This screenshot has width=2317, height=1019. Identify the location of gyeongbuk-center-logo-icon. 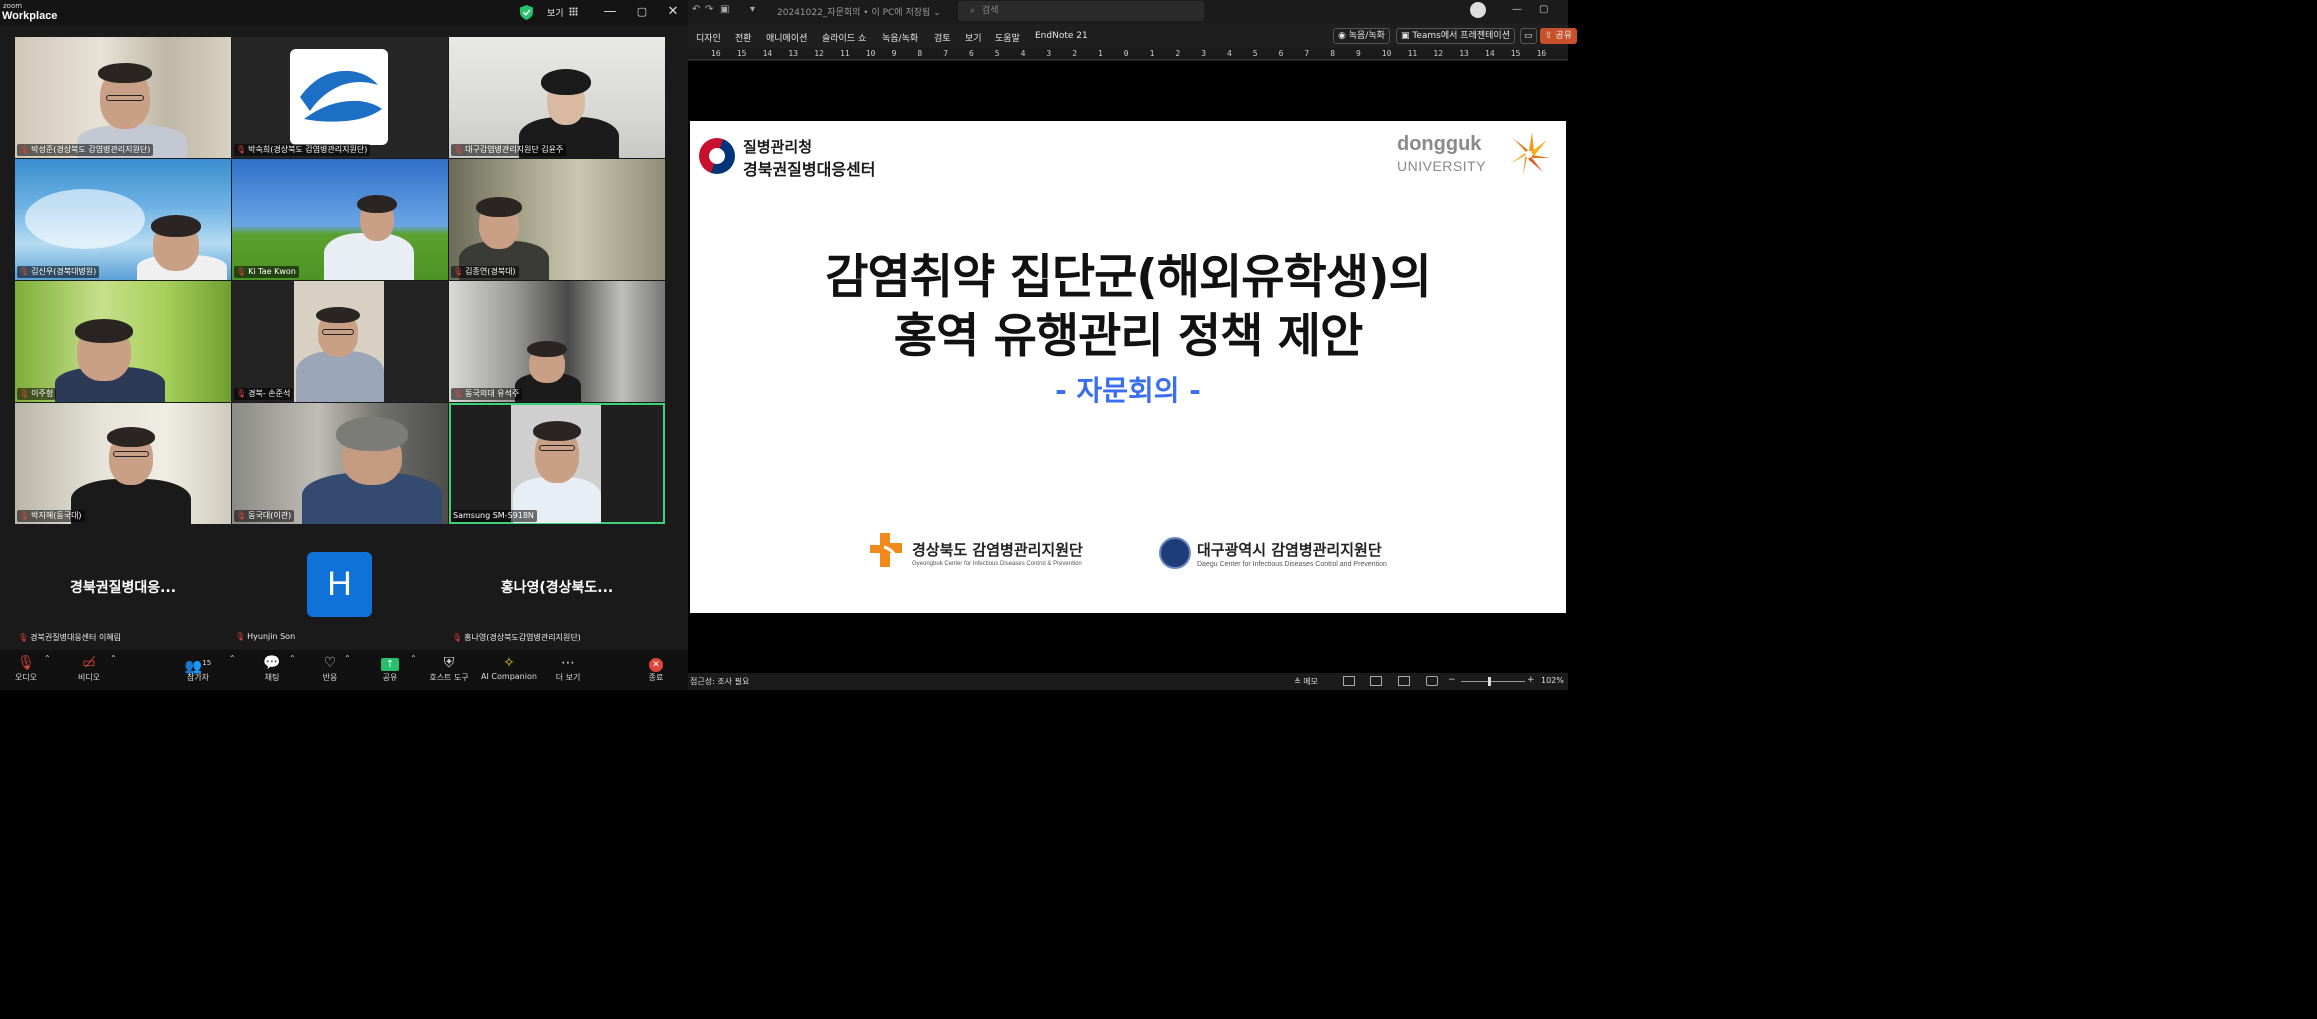
(886, 550).